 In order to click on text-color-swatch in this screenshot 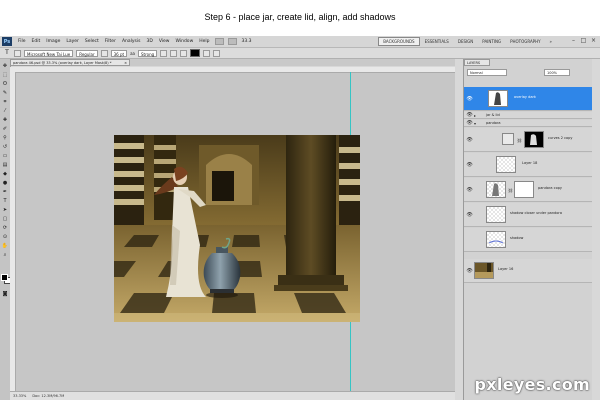, I will do `click(195, 53)`.